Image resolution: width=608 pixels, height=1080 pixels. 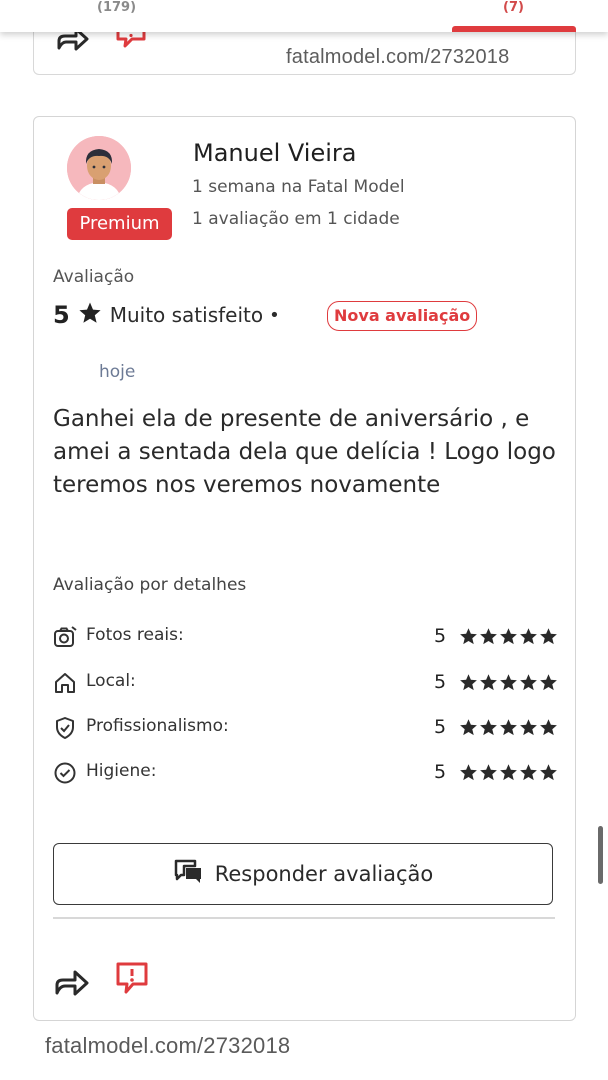 What do you see at coordinates (99, 168) in the screenshot?
I see `avatar` at bounding box center [99, 168].